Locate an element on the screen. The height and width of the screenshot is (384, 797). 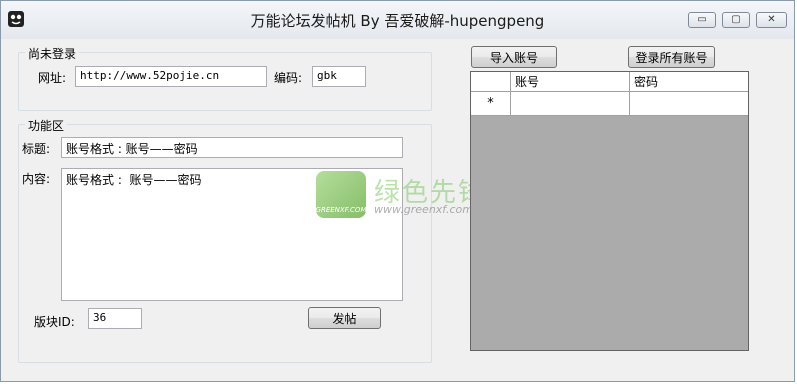
minimize-button: ▭ is located at coordinates (702, 20).